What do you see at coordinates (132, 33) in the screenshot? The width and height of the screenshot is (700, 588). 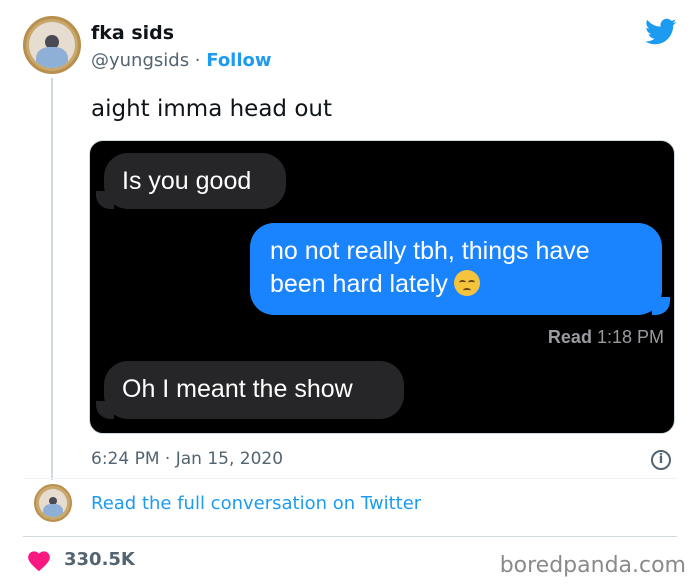 I see `display-name: fka sids` at bounding box center [132, 33].